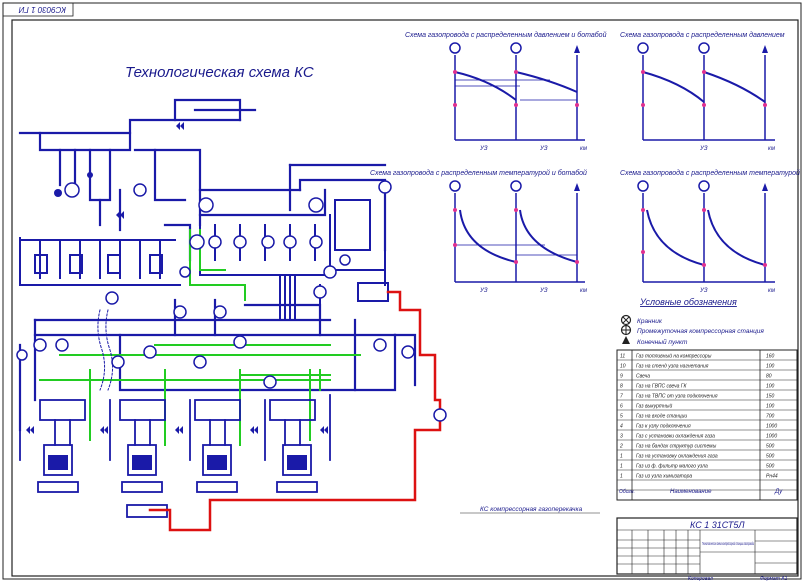 The height and width of the screenshot is (582, 804). What do you see at coordinates (672, 467) in the screenshot?
I see `table-cell-name: Газ из ф. фильтр малого узла` at bounding box center [672, 467].